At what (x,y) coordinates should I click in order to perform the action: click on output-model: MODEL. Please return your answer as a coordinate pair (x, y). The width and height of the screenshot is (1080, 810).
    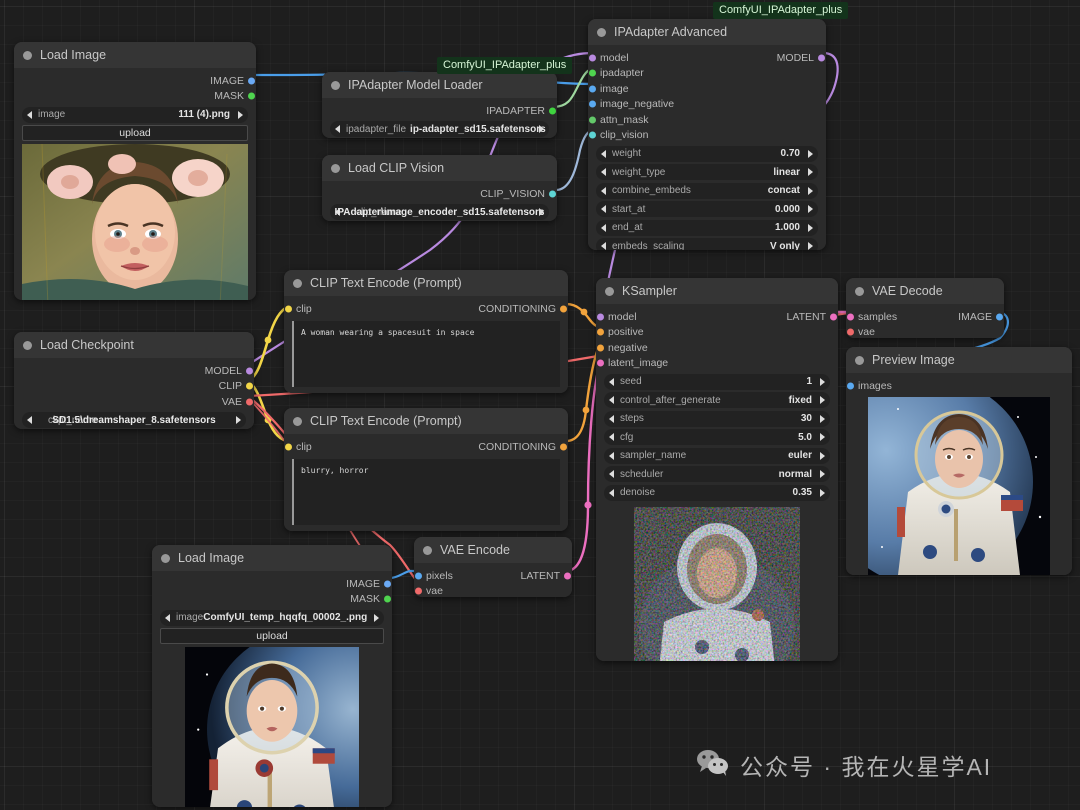
    Looking at the image, I should click on (134, 371).